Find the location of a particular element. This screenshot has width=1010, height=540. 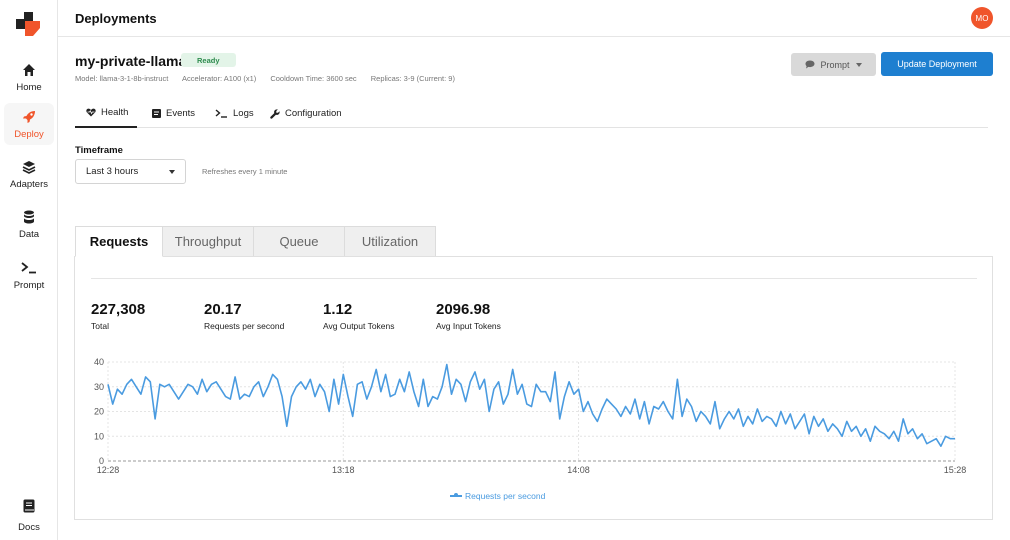

sidebar-item-home: Home is located at coordinates (29, 77).